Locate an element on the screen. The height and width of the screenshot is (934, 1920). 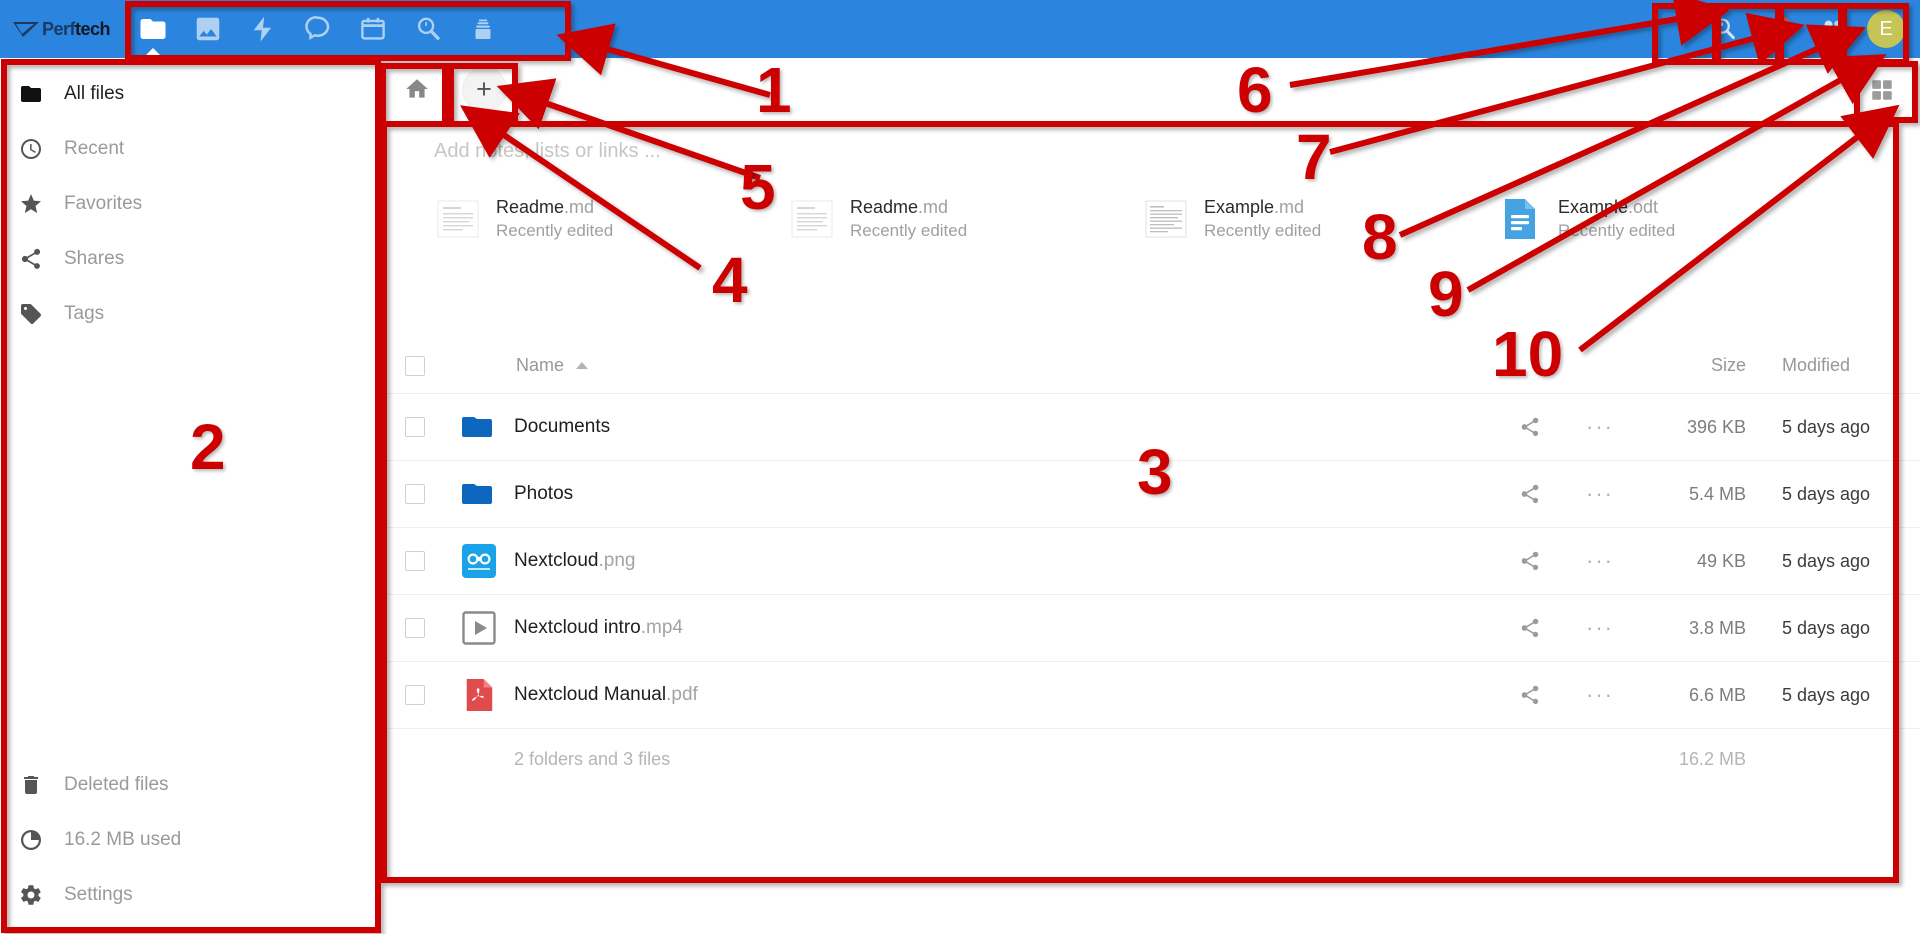
sidebar-item-label: Favorites is located at coordinates (103, 203).